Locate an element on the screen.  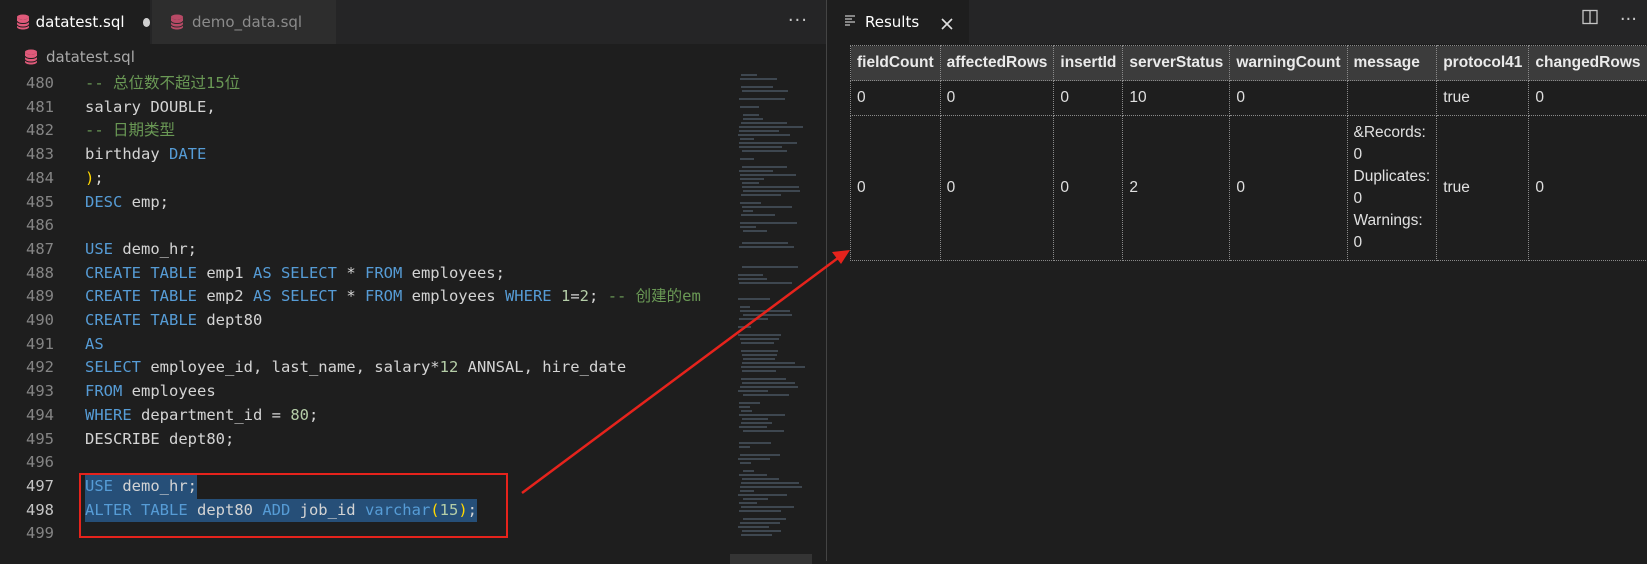
results-tab-label: Results is located at coordinates (892, 22).